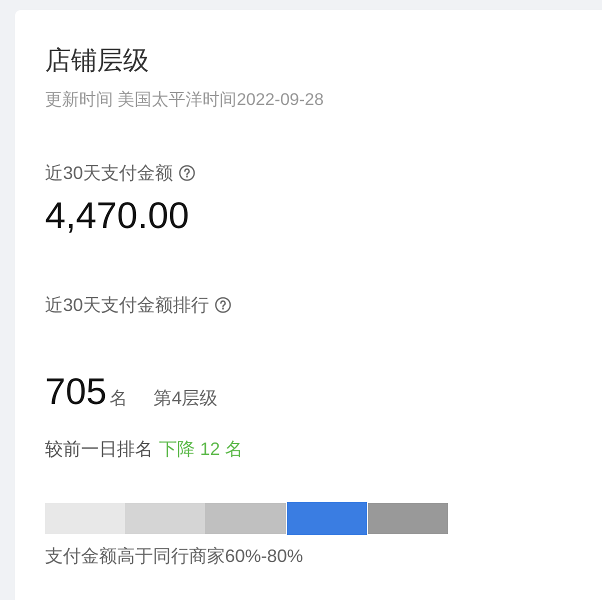  What do you see at coordinates (119, 398) in the screenshot?
I see `rank-unit: 名` at bounding box center [119, 398].